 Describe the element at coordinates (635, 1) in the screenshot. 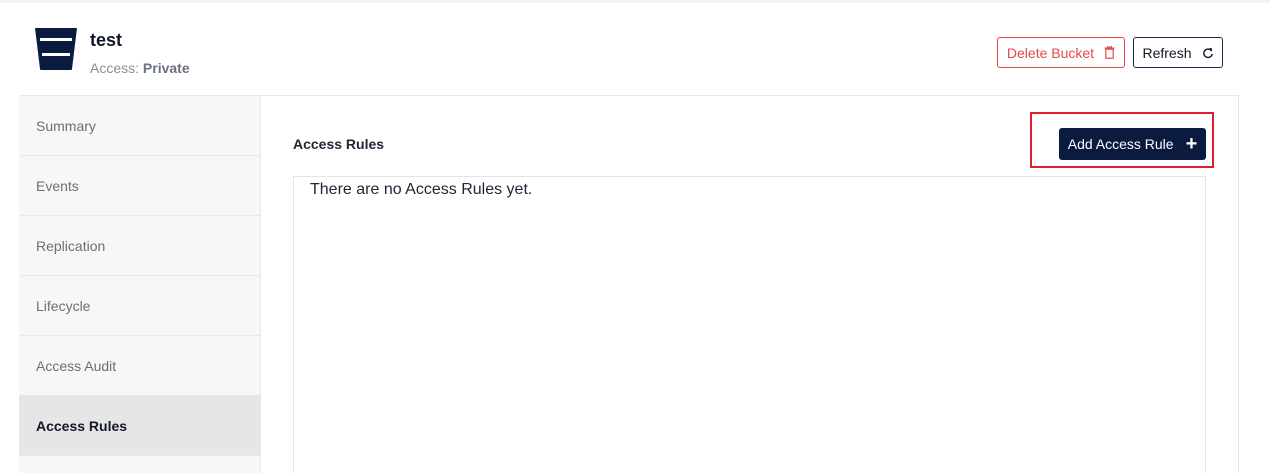

I see `top-divider` at that location.